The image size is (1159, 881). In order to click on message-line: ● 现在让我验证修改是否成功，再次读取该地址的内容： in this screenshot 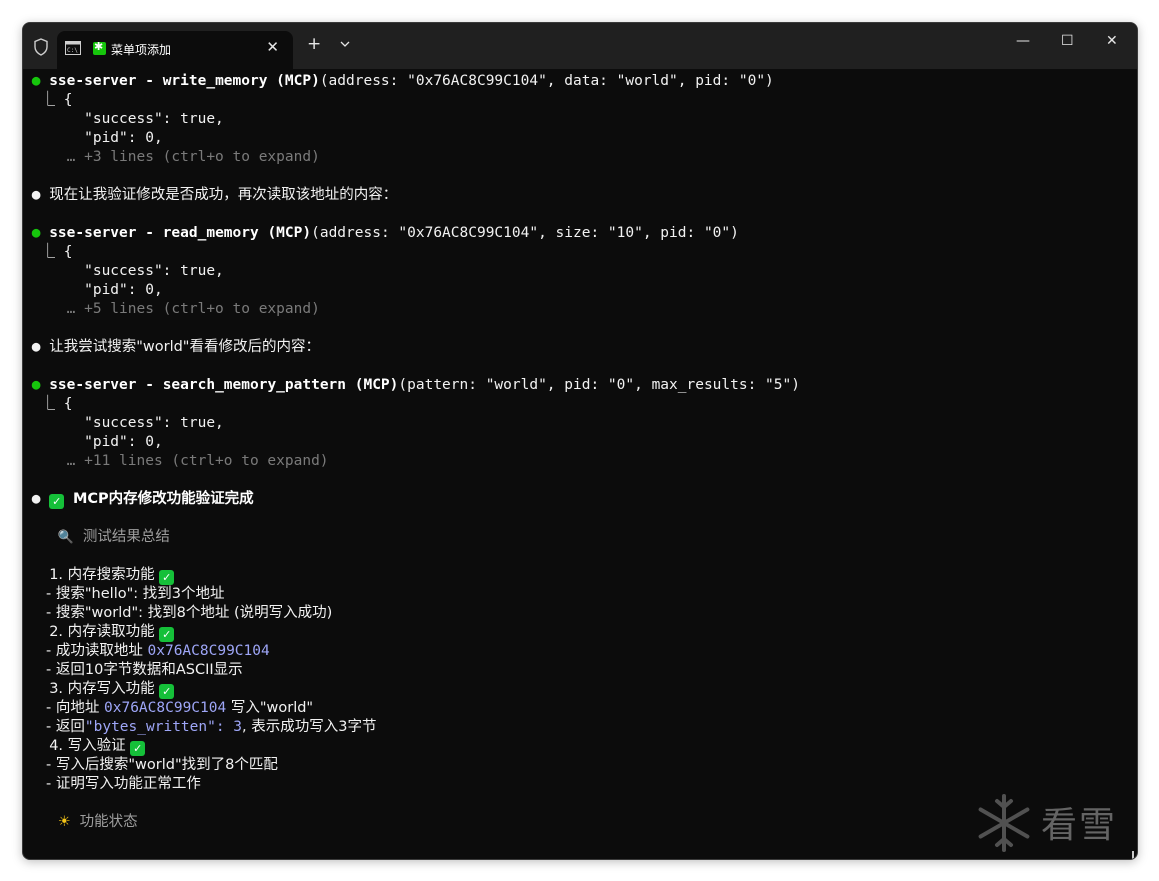, I will do `click(214, 195)`.